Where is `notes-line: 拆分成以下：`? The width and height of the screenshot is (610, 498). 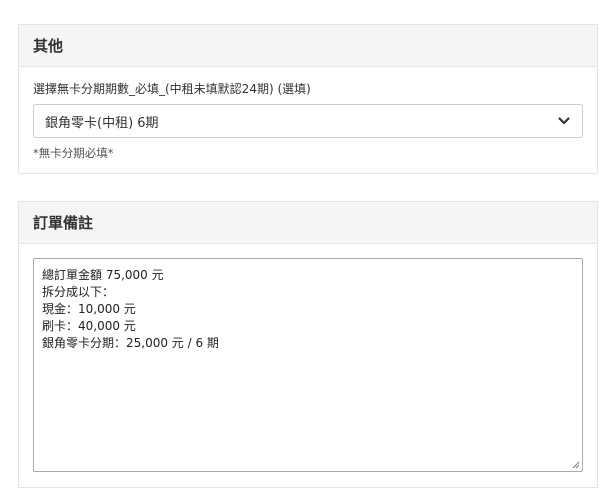
notes-line: 拆分成以下： is located at coordinates (78, 292).